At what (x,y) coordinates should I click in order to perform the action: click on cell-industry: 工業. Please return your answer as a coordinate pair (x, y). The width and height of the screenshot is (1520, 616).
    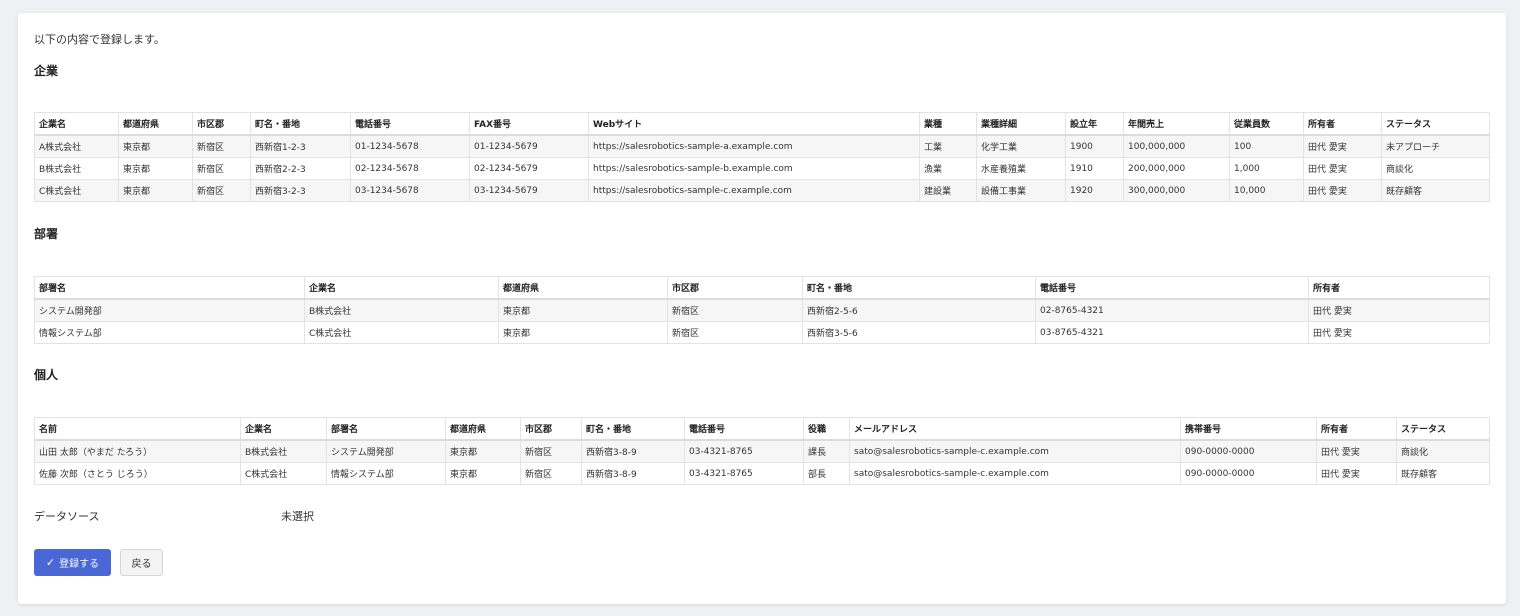
    Looking at the image, I should click on (948, 146).